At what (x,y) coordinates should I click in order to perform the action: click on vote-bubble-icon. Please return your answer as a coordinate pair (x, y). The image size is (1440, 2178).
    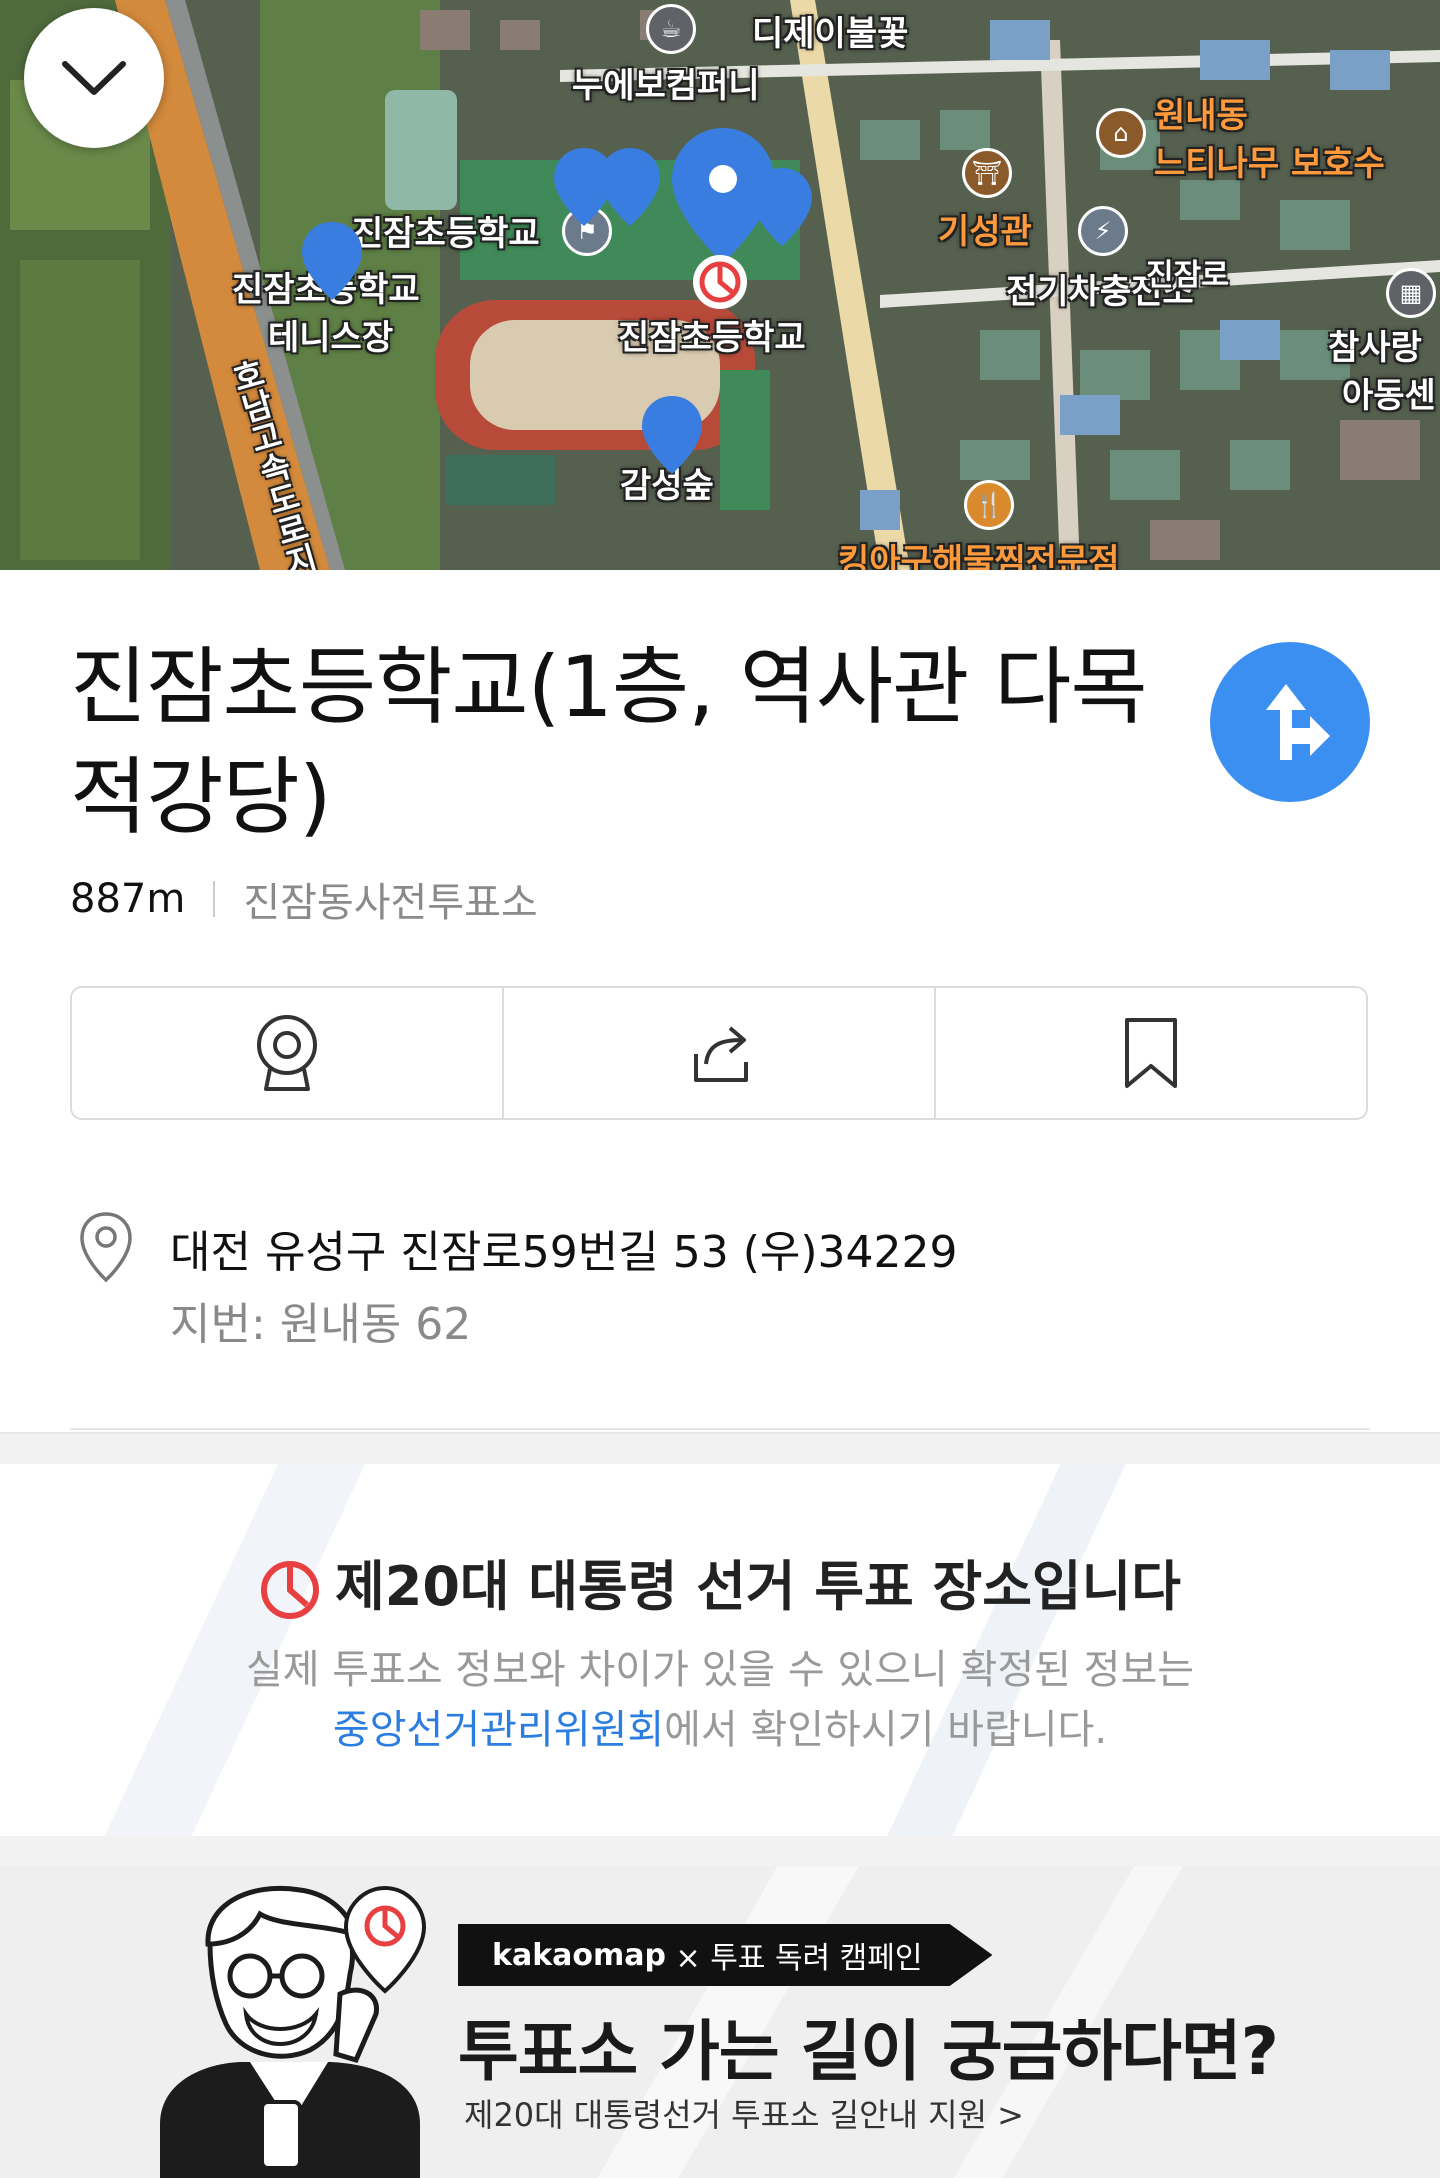
    Looking at the image, I should click on (385, 1939).